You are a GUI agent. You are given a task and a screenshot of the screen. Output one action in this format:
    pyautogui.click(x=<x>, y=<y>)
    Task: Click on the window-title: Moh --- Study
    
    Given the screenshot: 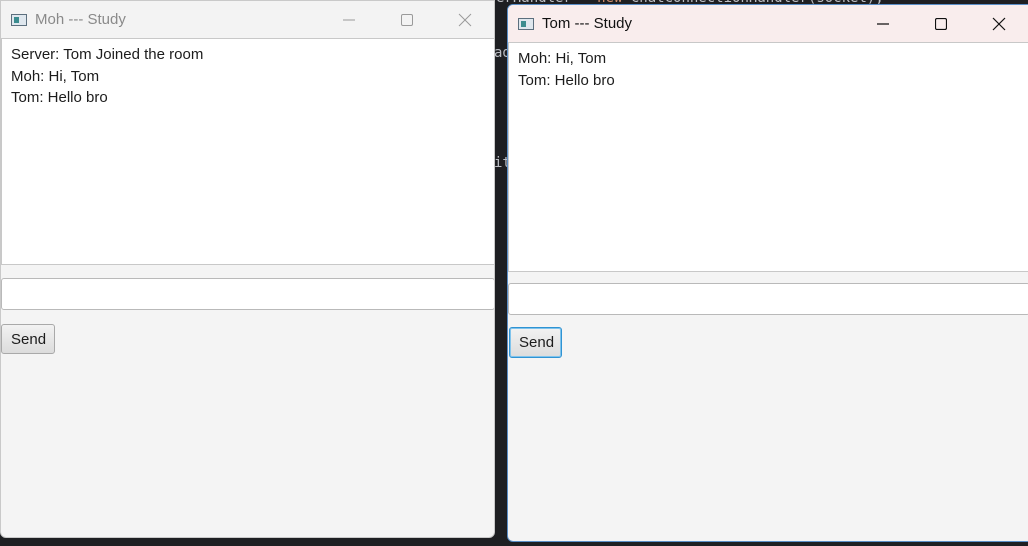 What is the action you would take?
    pyautogui.click(x=80, y=19)
    